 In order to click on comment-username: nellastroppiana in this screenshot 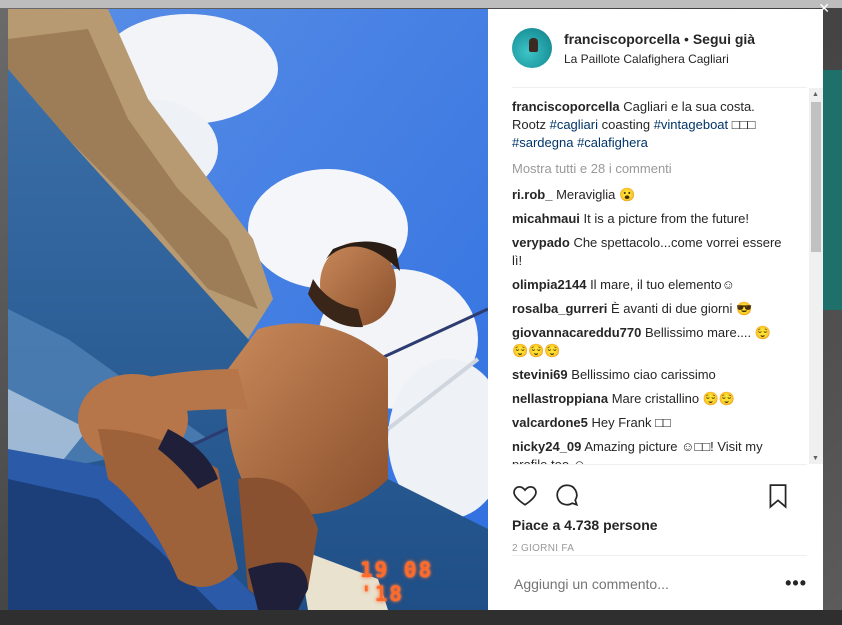, I will do `click(560, 398)`.